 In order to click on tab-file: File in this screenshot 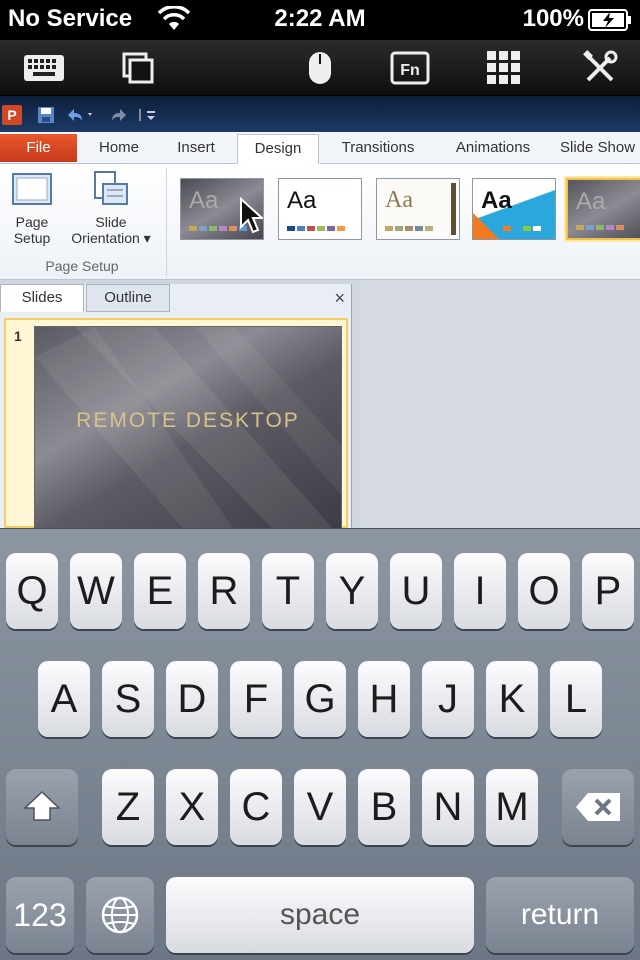, I will do `click(38, 148)`.